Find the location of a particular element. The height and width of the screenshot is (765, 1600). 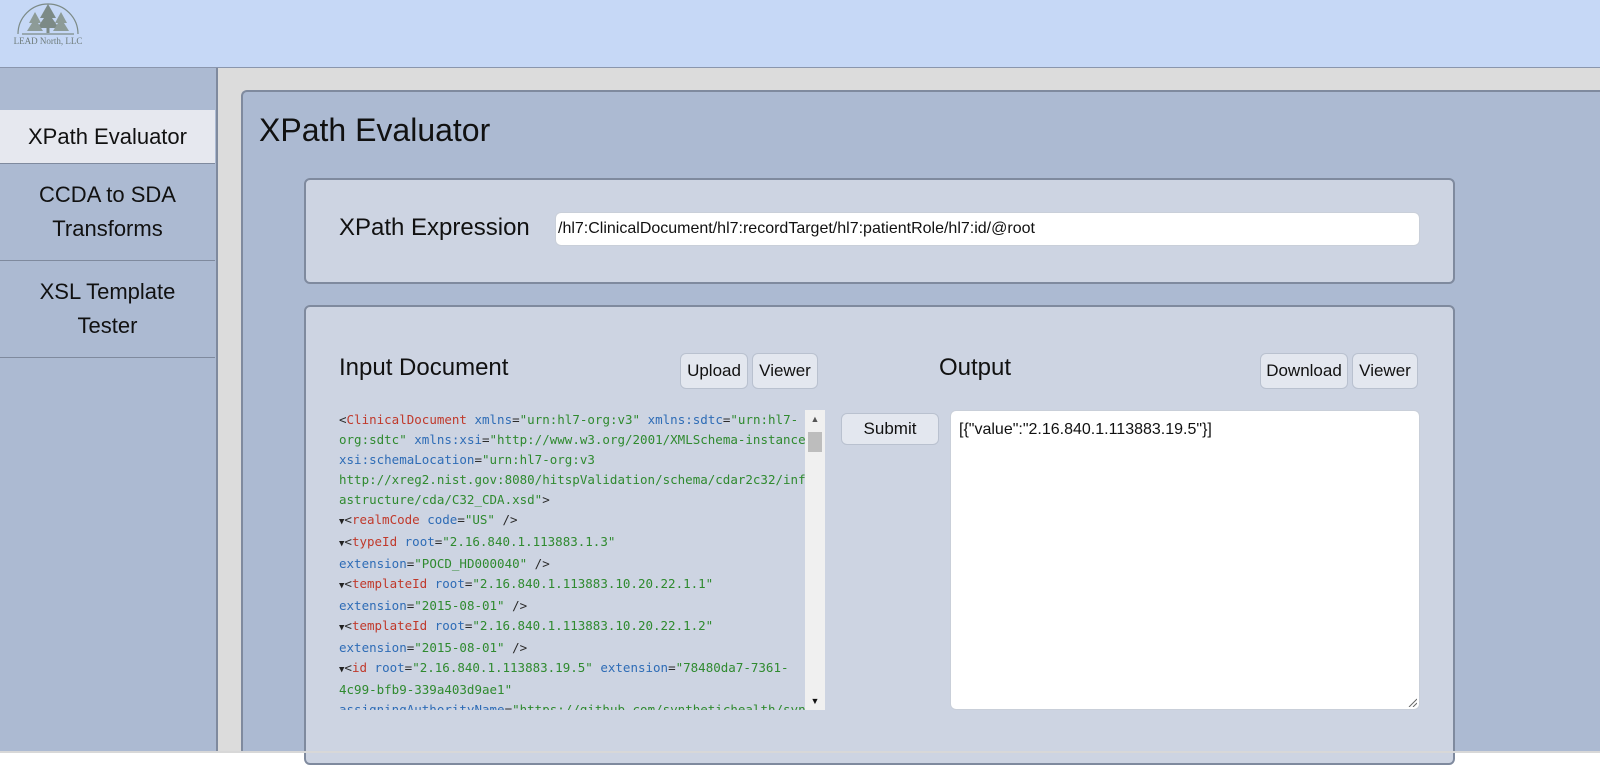

code-line: astructure/cda/C32_CDA.xsd"> is located at coordinates (572, 500).